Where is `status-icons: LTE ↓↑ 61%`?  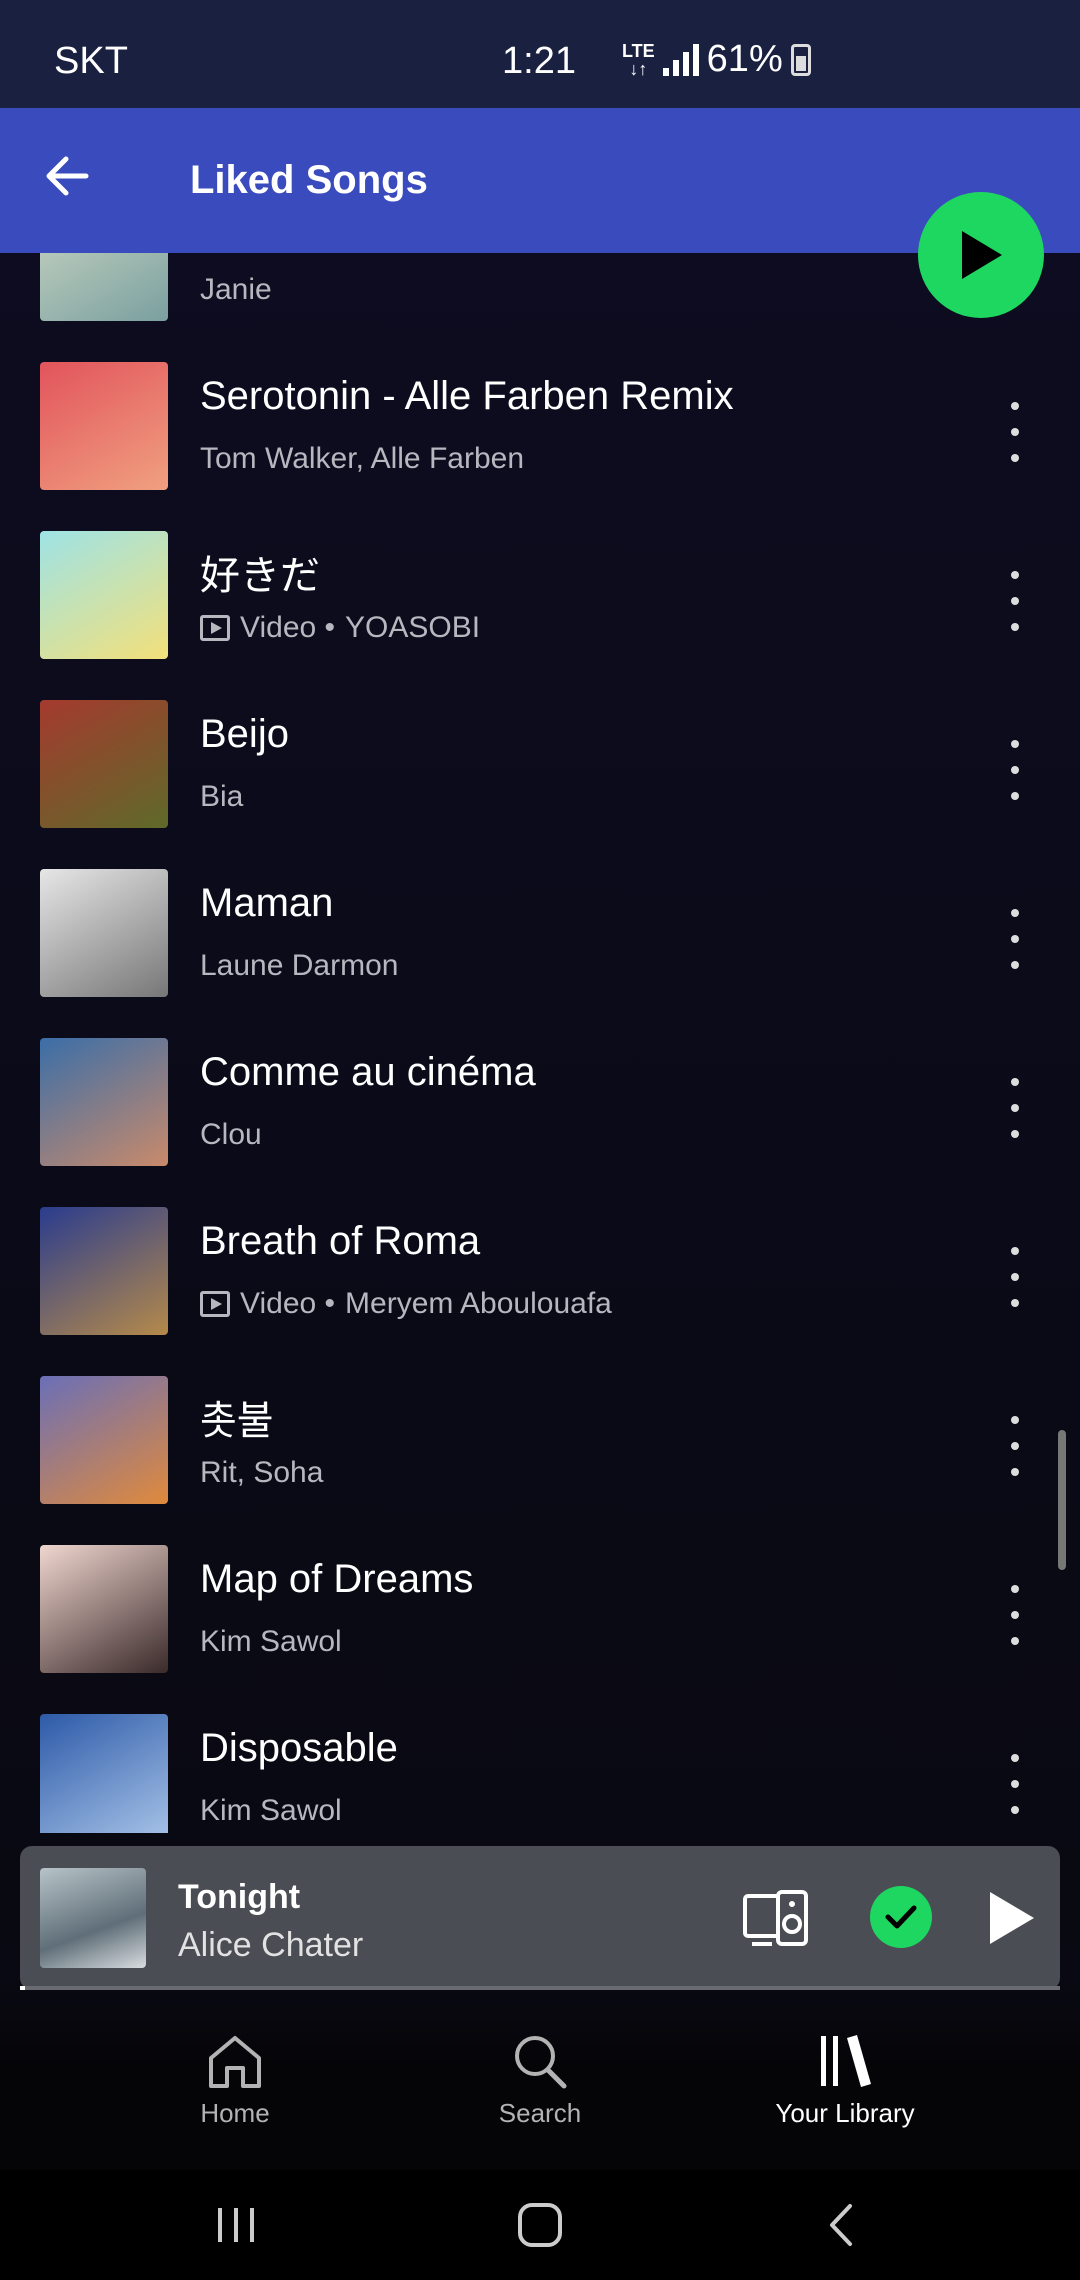
status-icons: LTE ↓↑ 61% is located at coordinates (716, 59).